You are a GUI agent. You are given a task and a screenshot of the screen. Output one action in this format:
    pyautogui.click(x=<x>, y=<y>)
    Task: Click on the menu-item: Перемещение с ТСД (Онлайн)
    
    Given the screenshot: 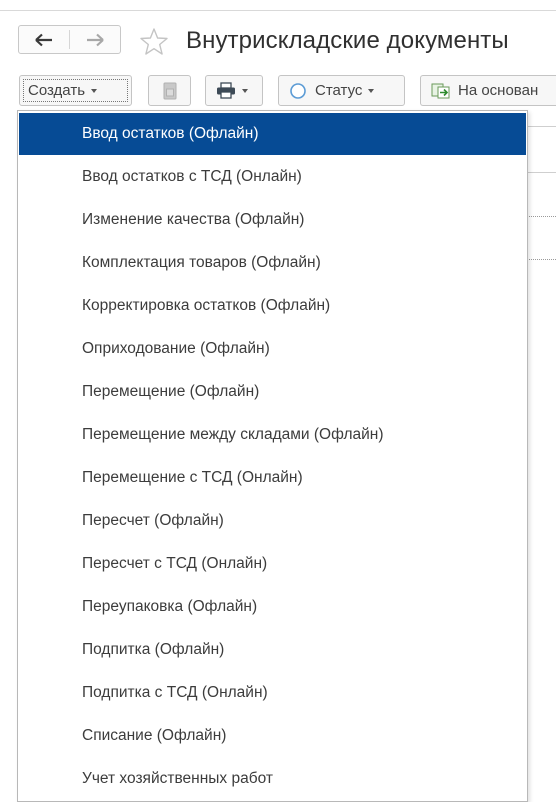 What is the action you would take?
    pyautogui.click(x=272, y=478)
    